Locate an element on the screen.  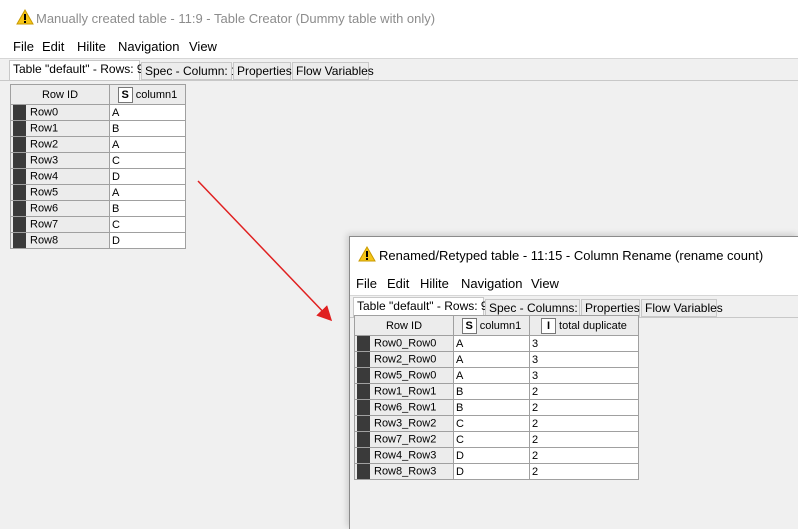
row-id-label: Row0_Row0 is located at coordinates (405, 343).